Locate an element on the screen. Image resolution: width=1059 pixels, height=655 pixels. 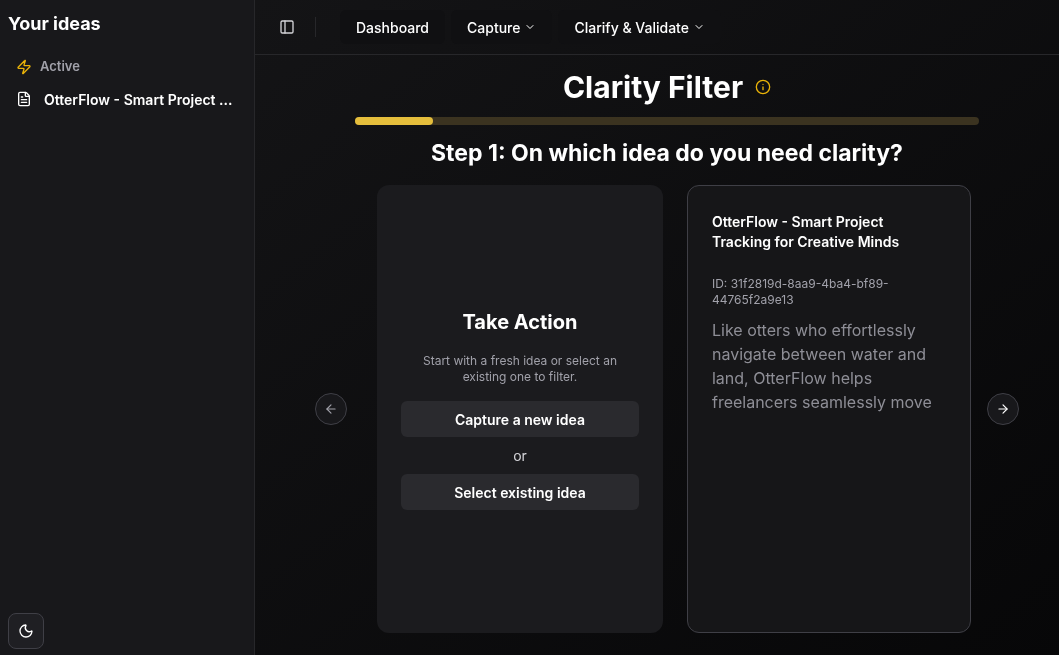
page-title: Clarity Filter is located at coordinates (653, 87).